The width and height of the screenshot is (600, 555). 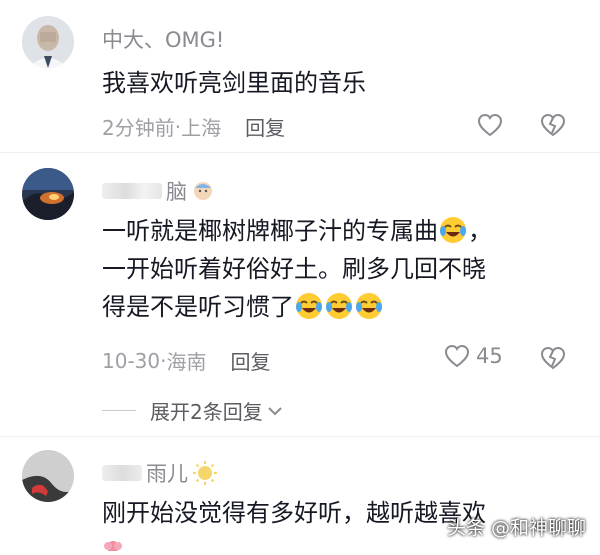 What do you see at coordinates (294, 269) in the screenshot?
I see `comment-text-line: 一开始听着好俗好土。刷多几回不晓` at bounding box center [294, 269].